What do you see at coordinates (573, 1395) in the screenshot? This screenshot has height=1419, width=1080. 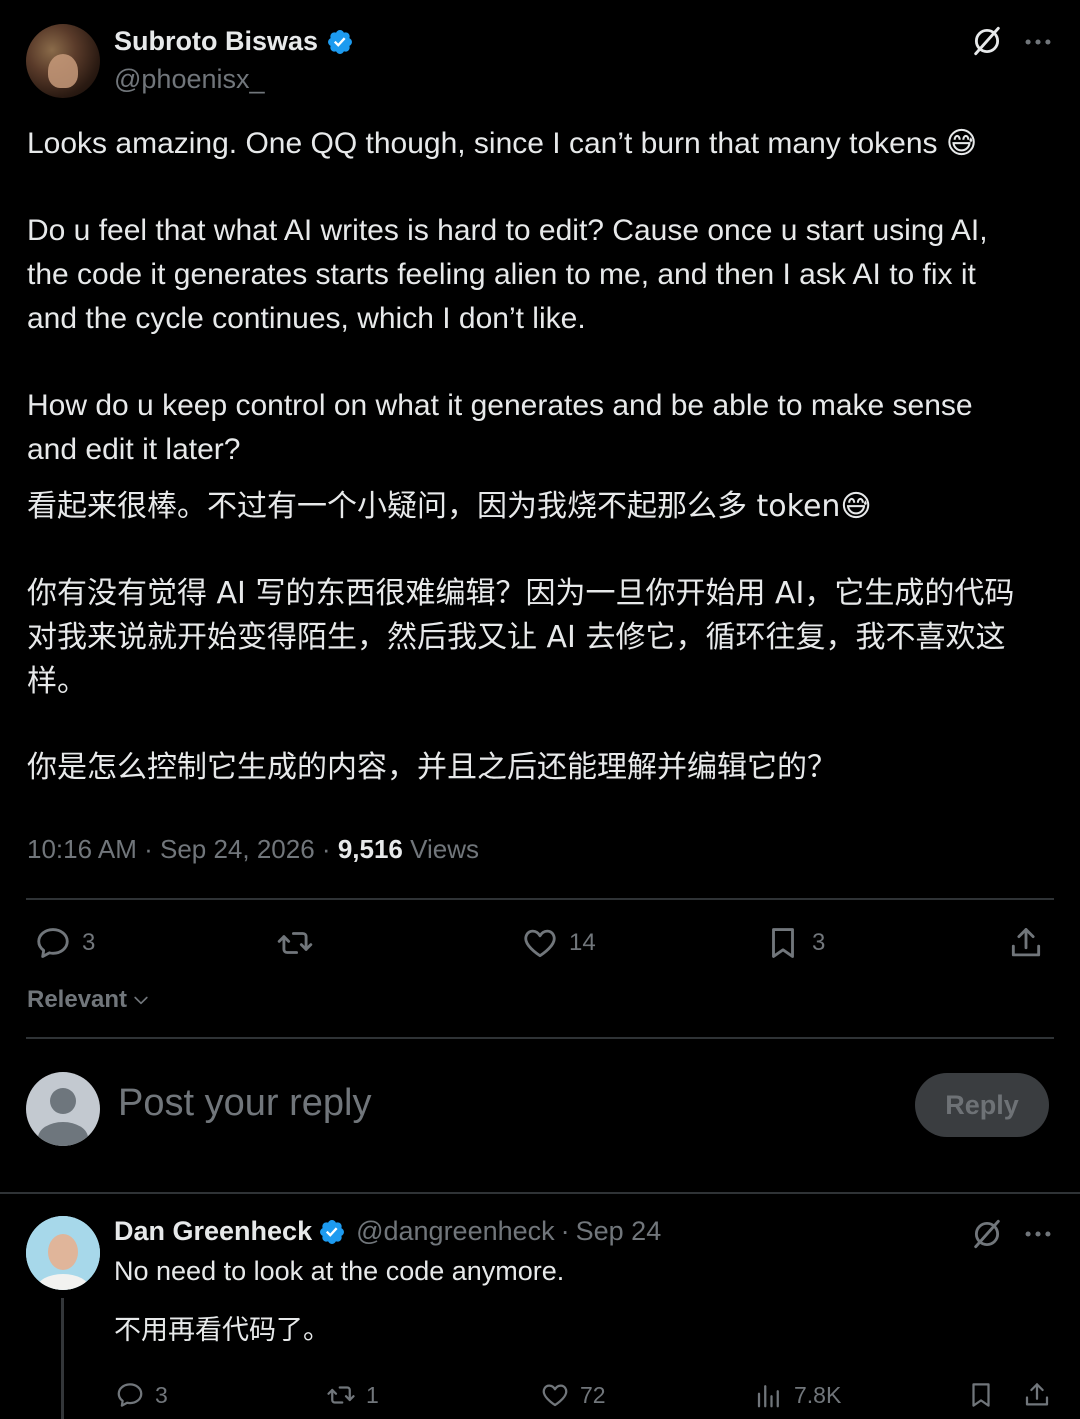 I see `reply-like-action: 72` at bounding box center [573, 1395].